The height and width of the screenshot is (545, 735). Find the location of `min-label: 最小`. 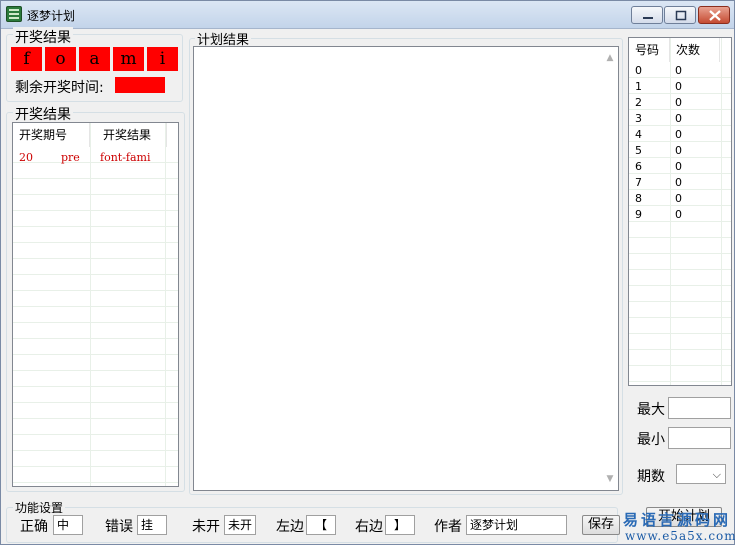

min-label: 最小 is located at coordinates (651, 440).